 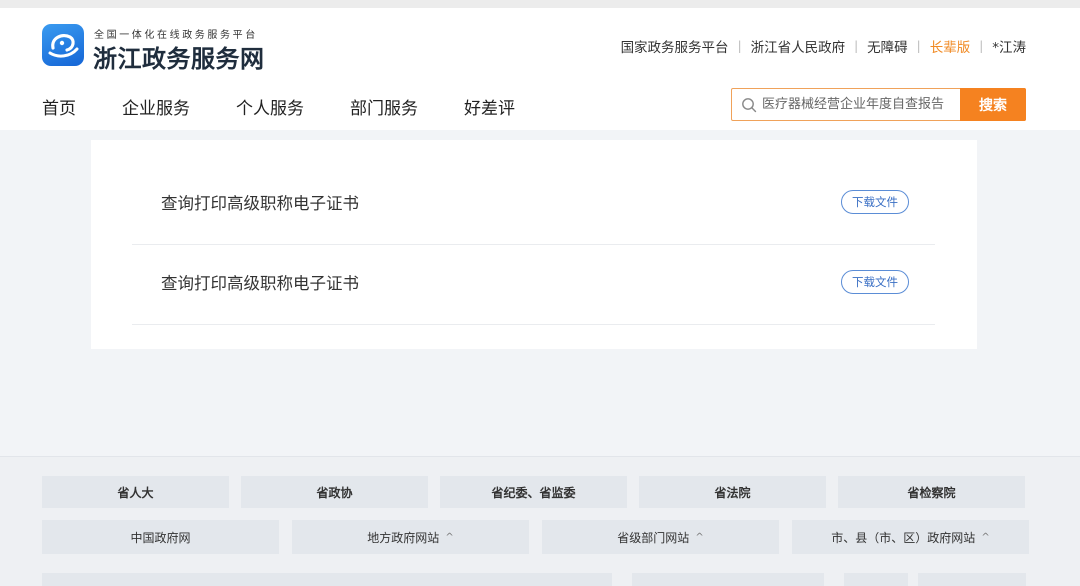 I want to click on search-icon, so click(x=749, y=105).